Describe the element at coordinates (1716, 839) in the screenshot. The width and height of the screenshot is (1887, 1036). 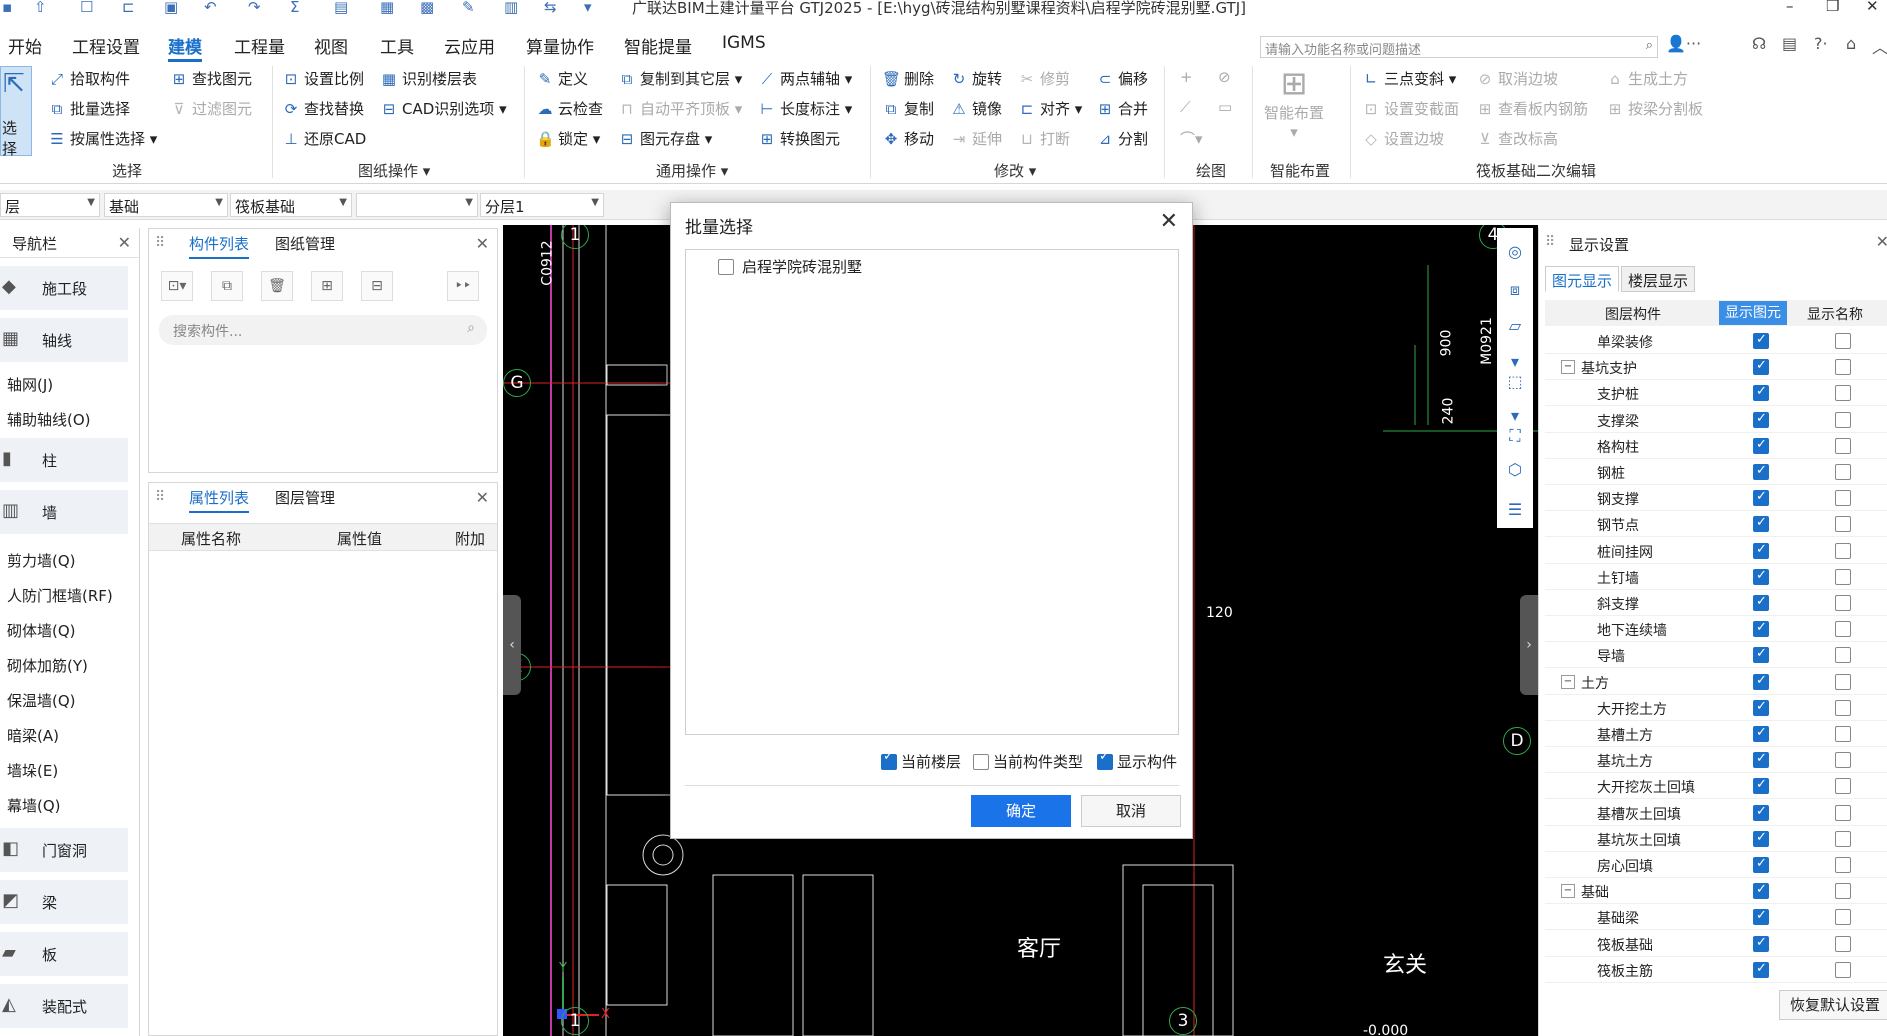
I see `display-row: 基坑灰土回填` at that location.